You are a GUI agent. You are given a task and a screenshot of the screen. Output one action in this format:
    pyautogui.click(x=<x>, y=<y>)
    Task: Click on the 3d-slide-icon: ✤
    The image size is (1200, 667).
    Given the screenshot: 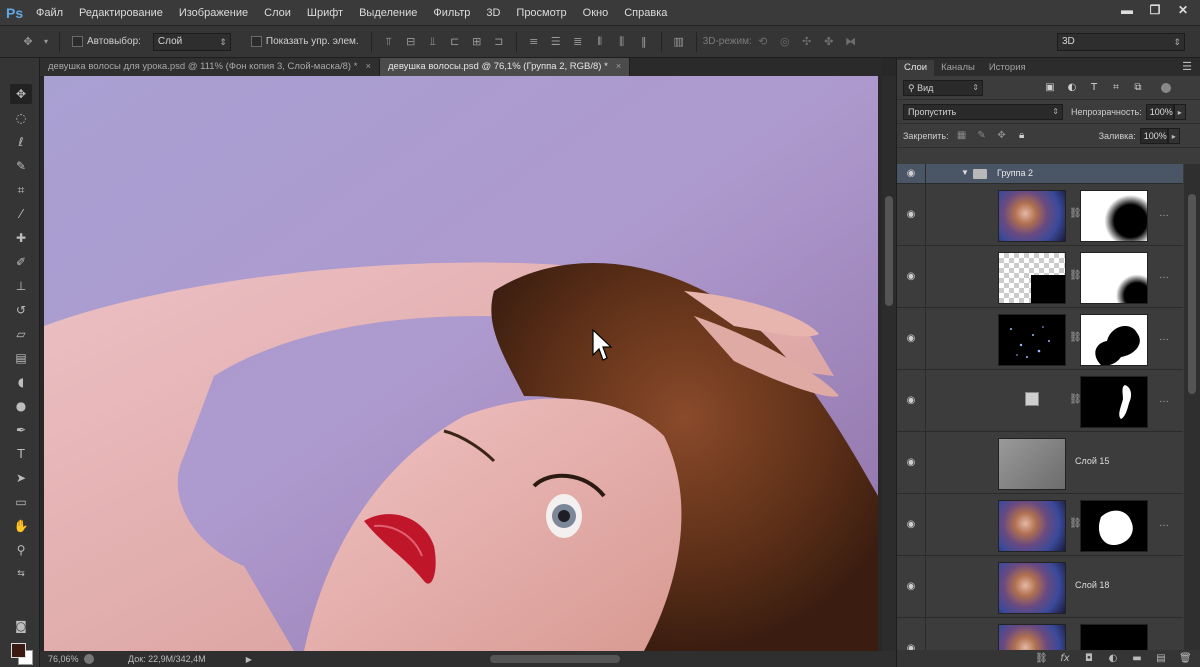 What is the action you would take?
    pyautogui.click(x=829, y=42)
    